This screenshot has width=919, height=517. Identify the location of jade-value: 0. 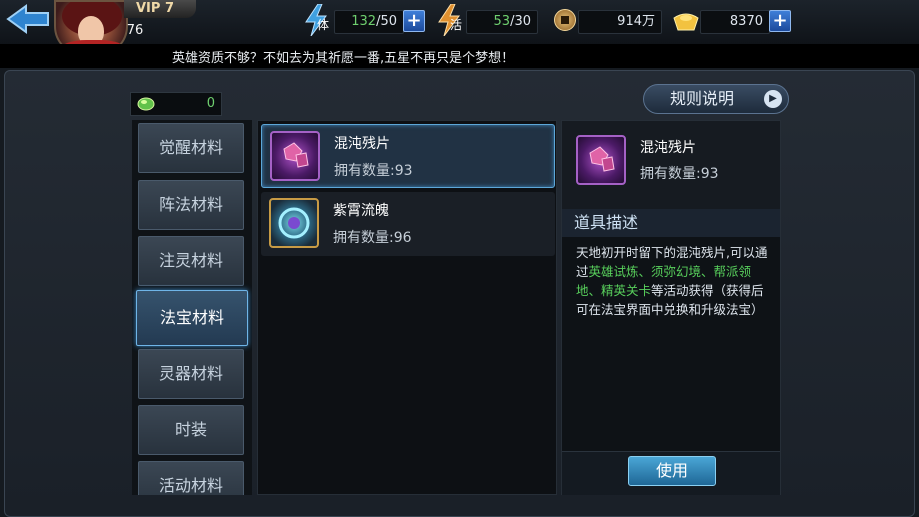
(210, 103).